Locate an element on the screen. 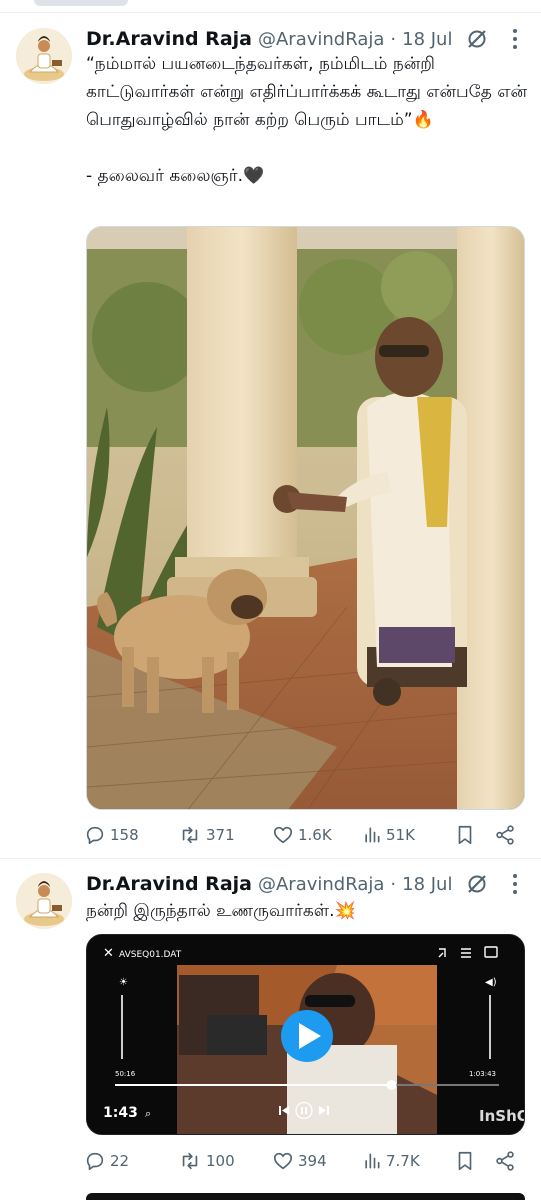 The image size is (541, 1200). like-count: 394 is located at coordinates (312, 1161).